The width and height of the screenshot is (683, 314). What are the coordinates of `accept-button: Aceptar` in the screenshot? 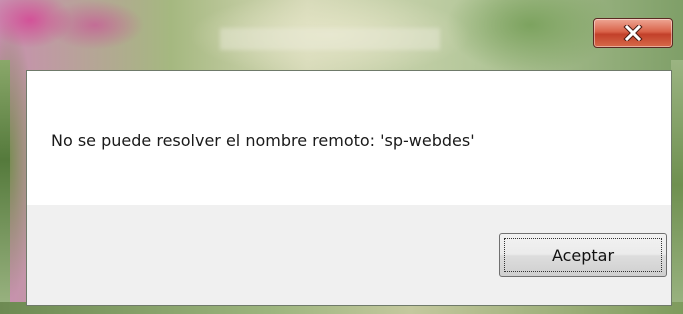 It's located at (583, 255).